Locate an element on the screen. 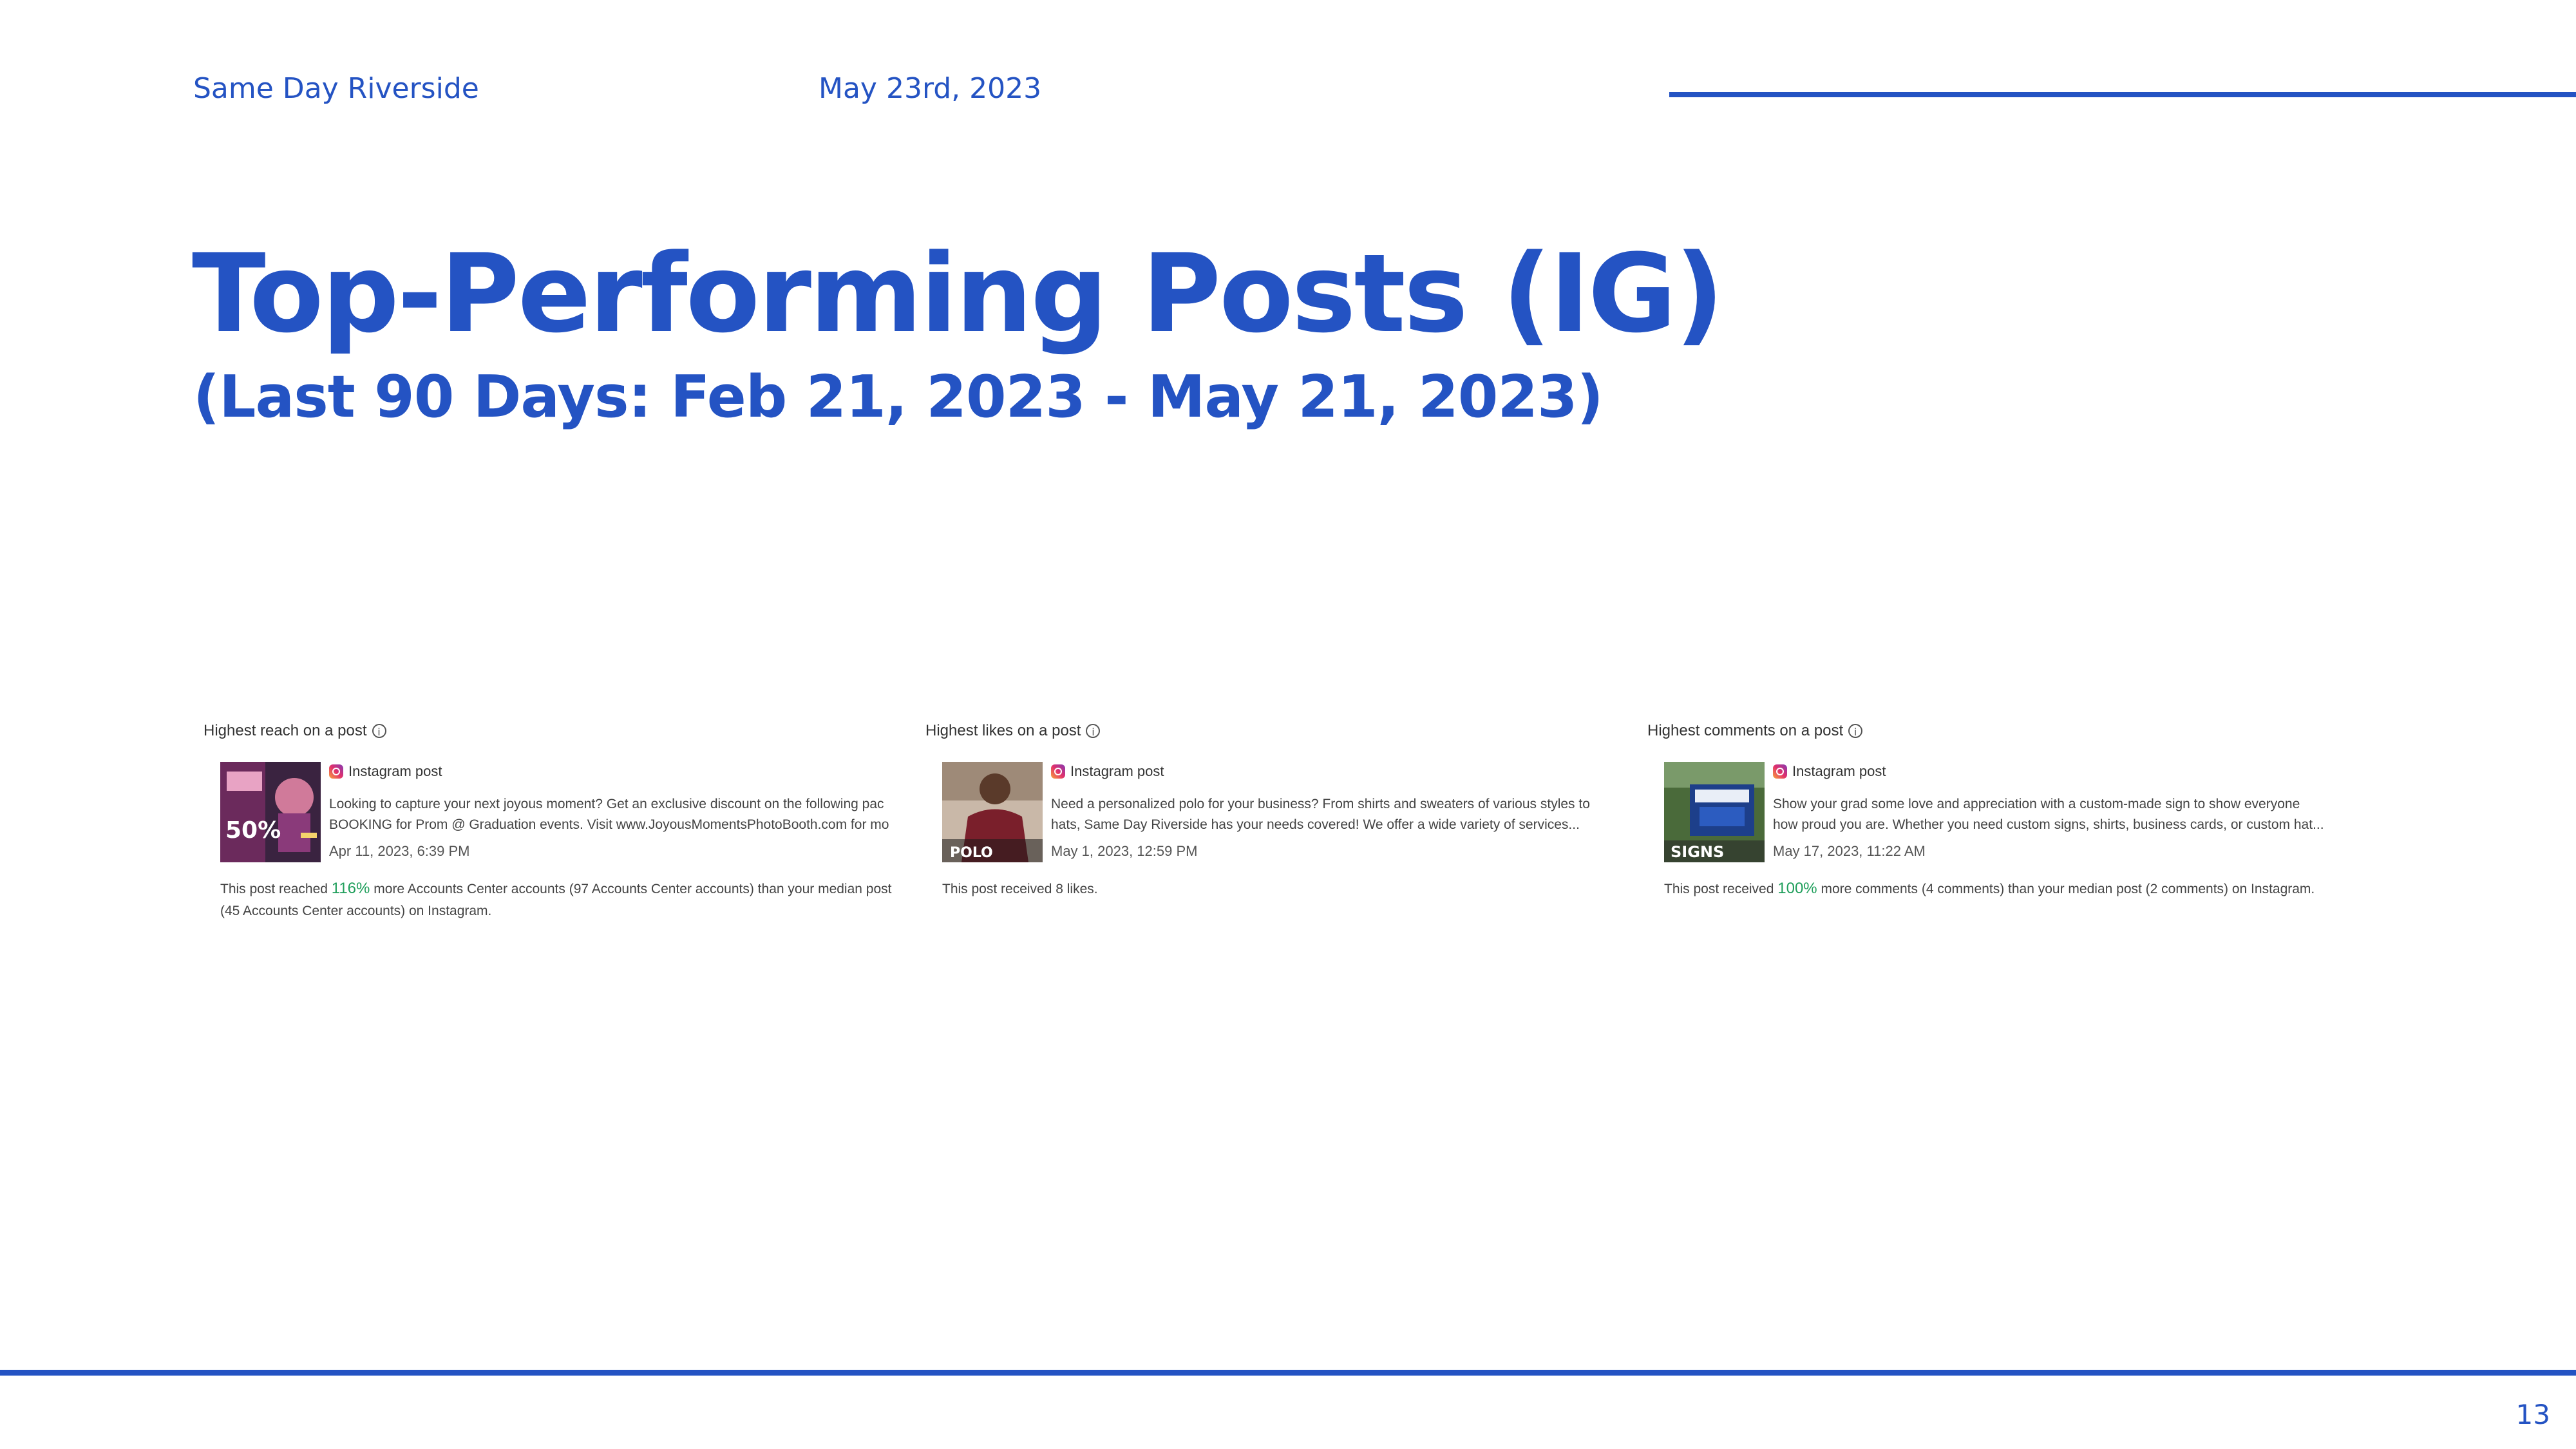 The height and width of the screenshot is (1449, 2576). thumbnail-text: SIGNS is located at coordinates (1698, 852).